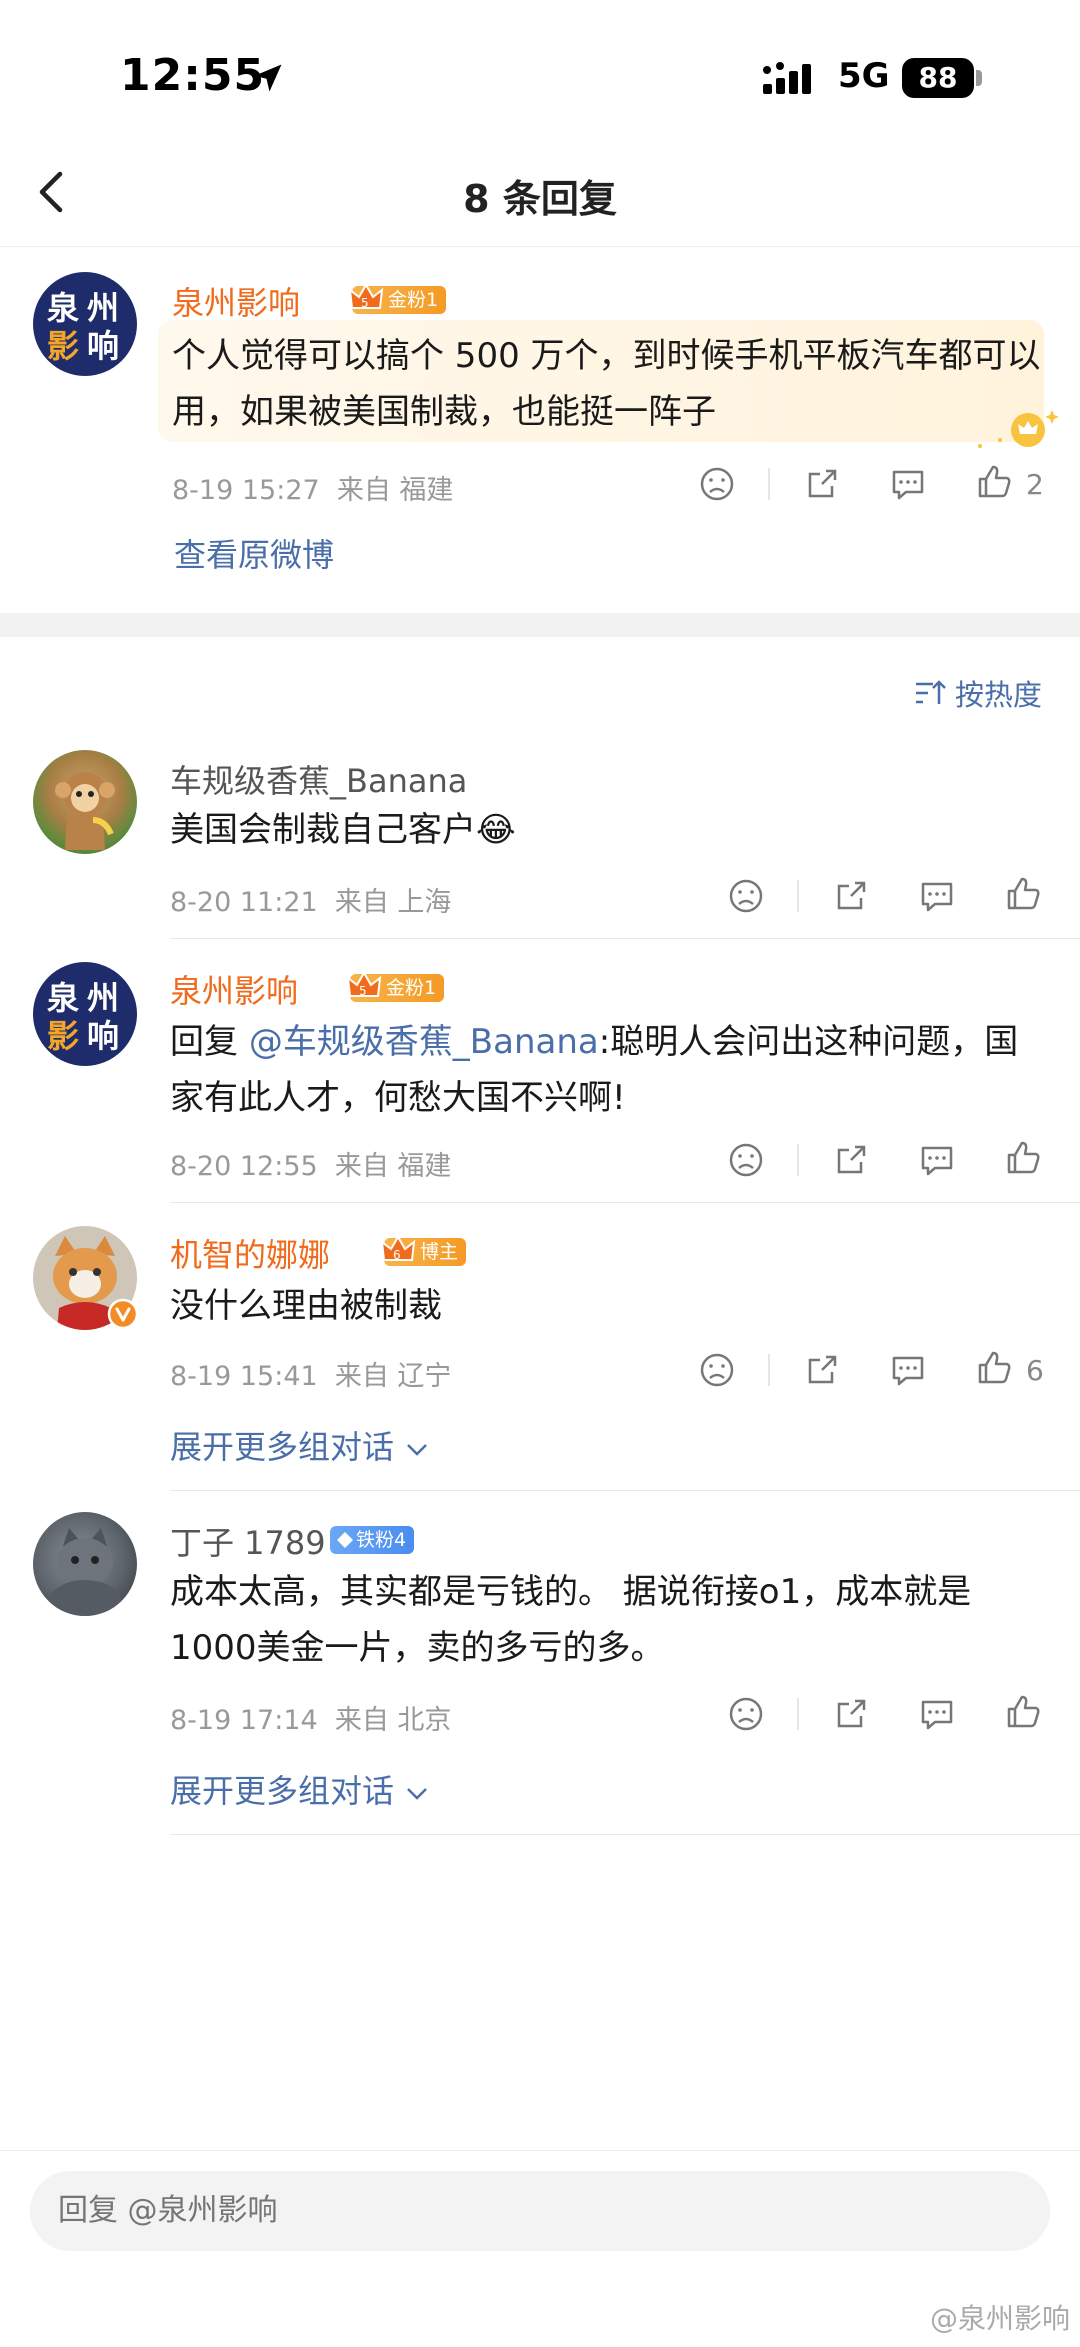 The height and width of the screenshot is (2347, 1080). What do you see at coordinates (381, 1540) in the screenshot?
I see `badge-label: 铁粉4` at bounding box center [381, 1540].